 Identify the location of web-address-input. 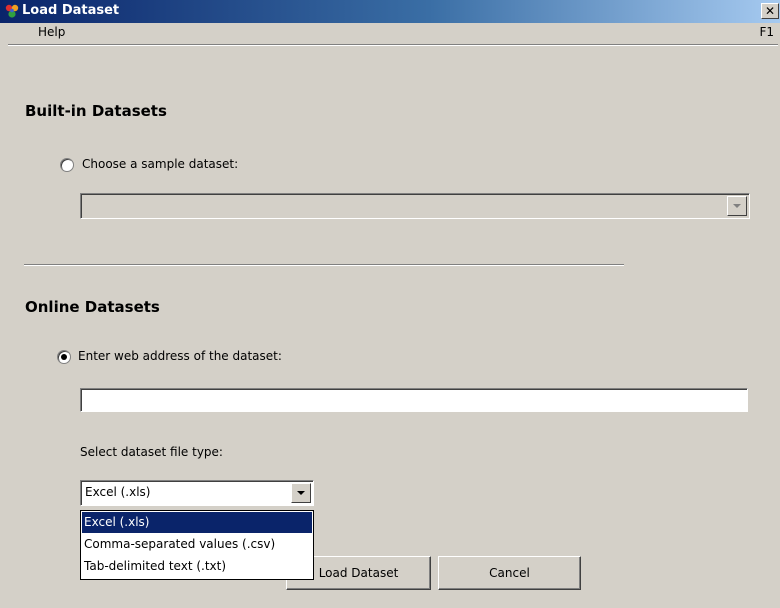
(414, 400).